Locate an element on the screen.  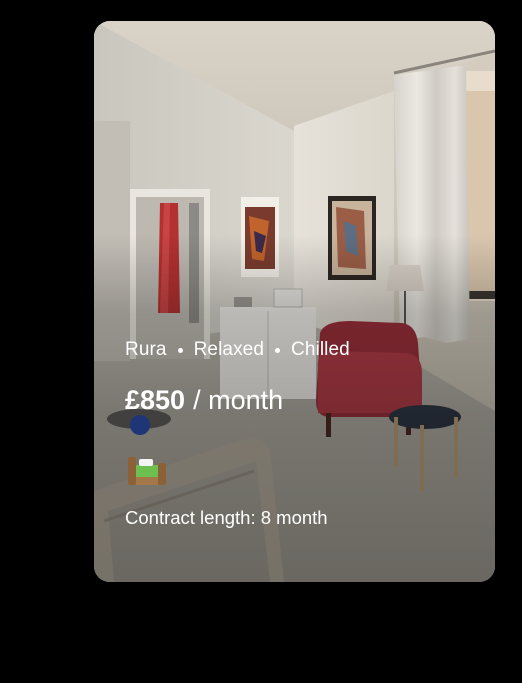
price-amount: £850 is located at coordinates (155, 400).